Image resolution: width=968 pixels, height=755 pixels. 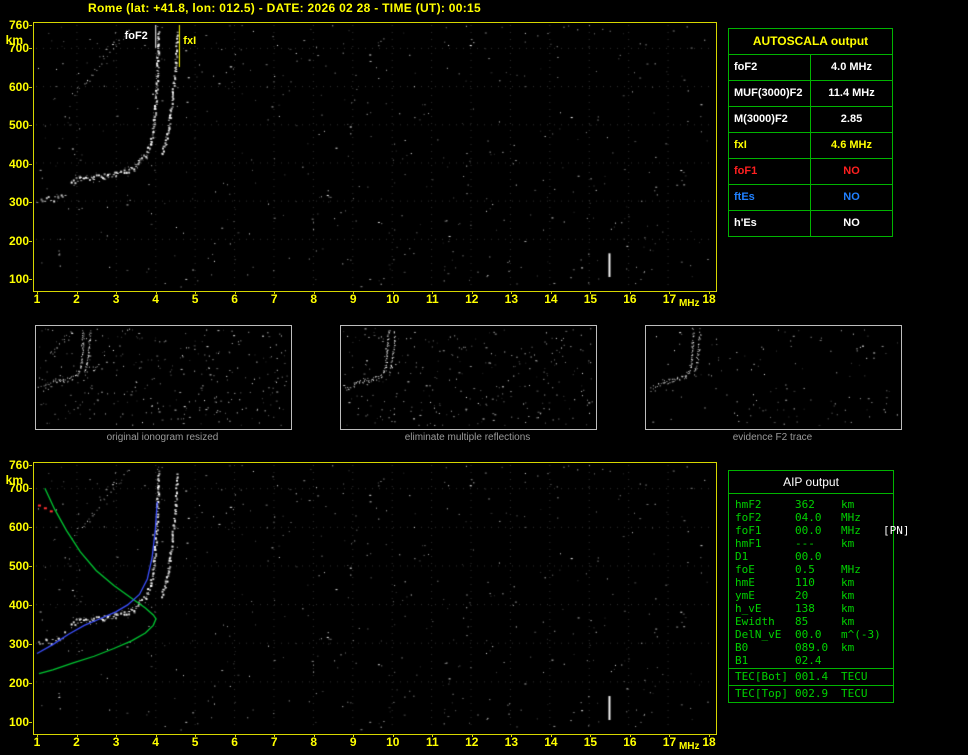 I want to click on autoscala-param-label: foF1, so click(x=770, y=171).